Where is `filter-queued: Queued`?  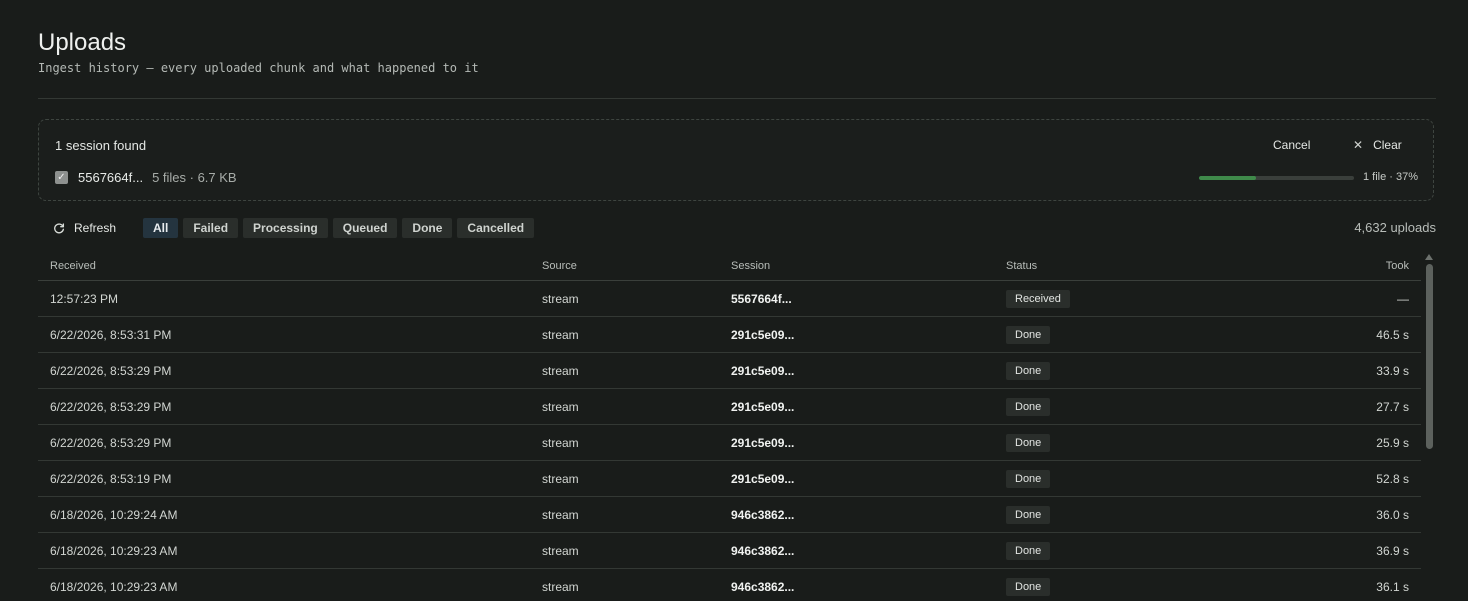
filter-queued: Queued is located at coordinates (365, 228).